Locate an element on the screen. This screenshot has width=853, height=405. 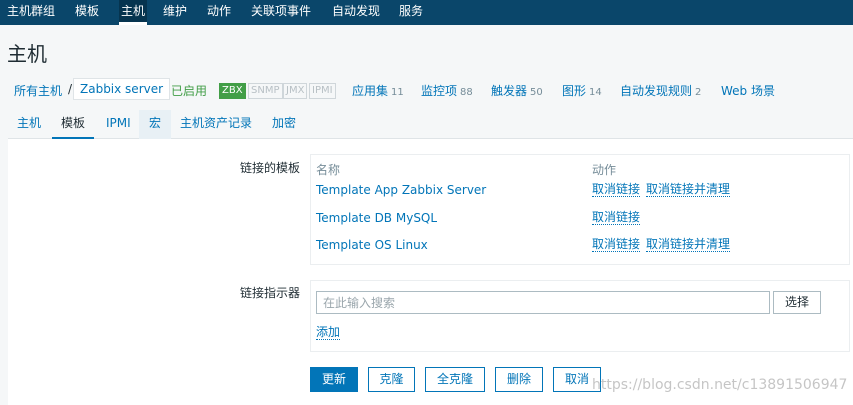
link-applications-count: 11 is located at coordinates (397, 92).